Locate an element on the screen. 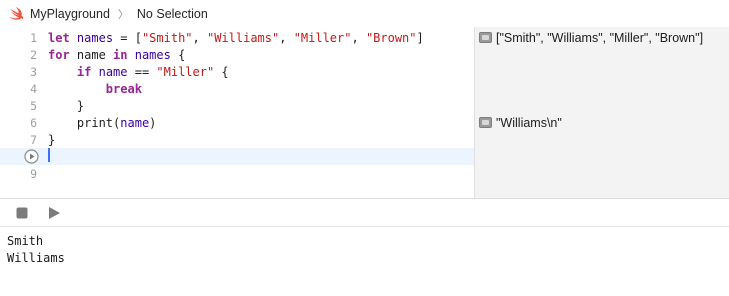 This screenshot has height=296, width=729. code-line: 4 break is located at coordinates (237, 88).